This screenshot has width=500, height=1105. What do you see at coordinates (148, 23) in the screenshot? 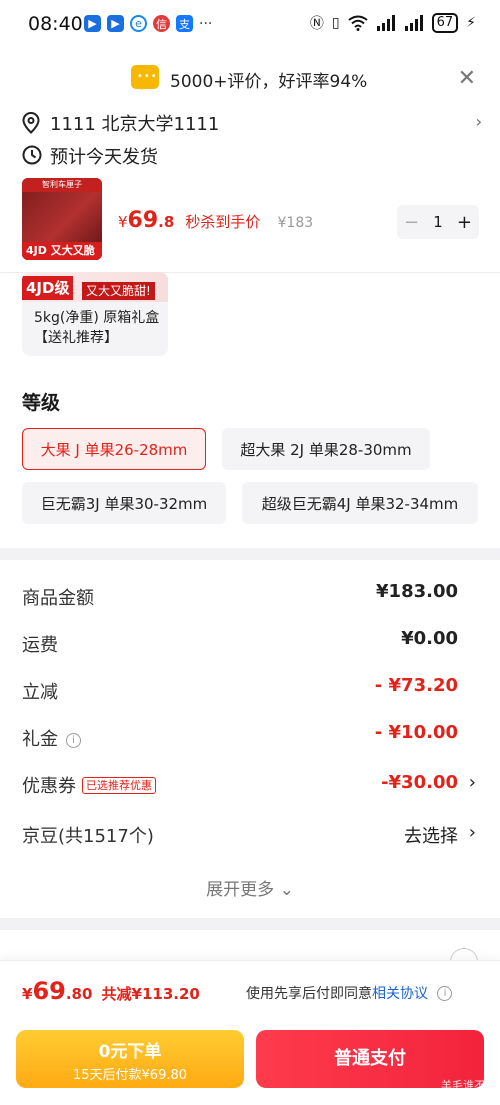
I see `notification-icons: ▶ ▶ e 信 支 ···` at bounding box center [148, 23].